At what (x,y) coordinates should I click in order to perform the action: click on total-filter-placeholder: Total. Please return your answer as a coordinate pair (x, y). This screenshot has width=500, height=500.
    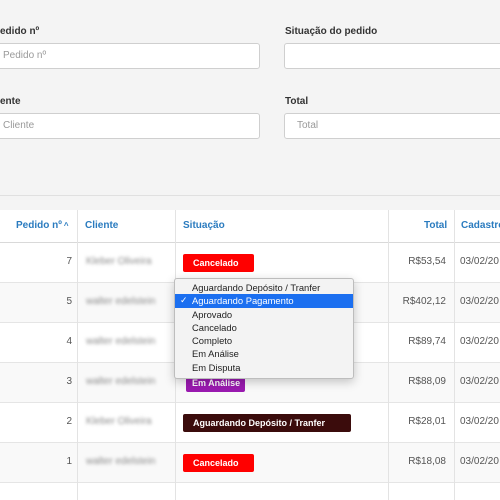
    Looking at the image, I should click on (308, 125).